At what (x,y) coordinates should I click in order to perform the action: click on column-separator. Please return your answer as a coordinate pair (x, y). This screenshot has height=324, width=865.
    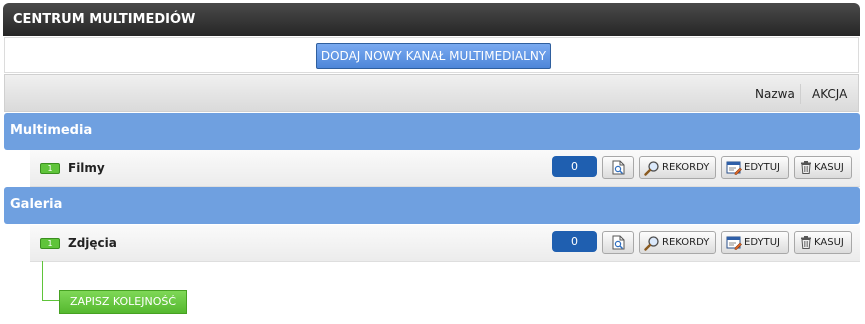
    Looking at the image, I should click on (800, 94).